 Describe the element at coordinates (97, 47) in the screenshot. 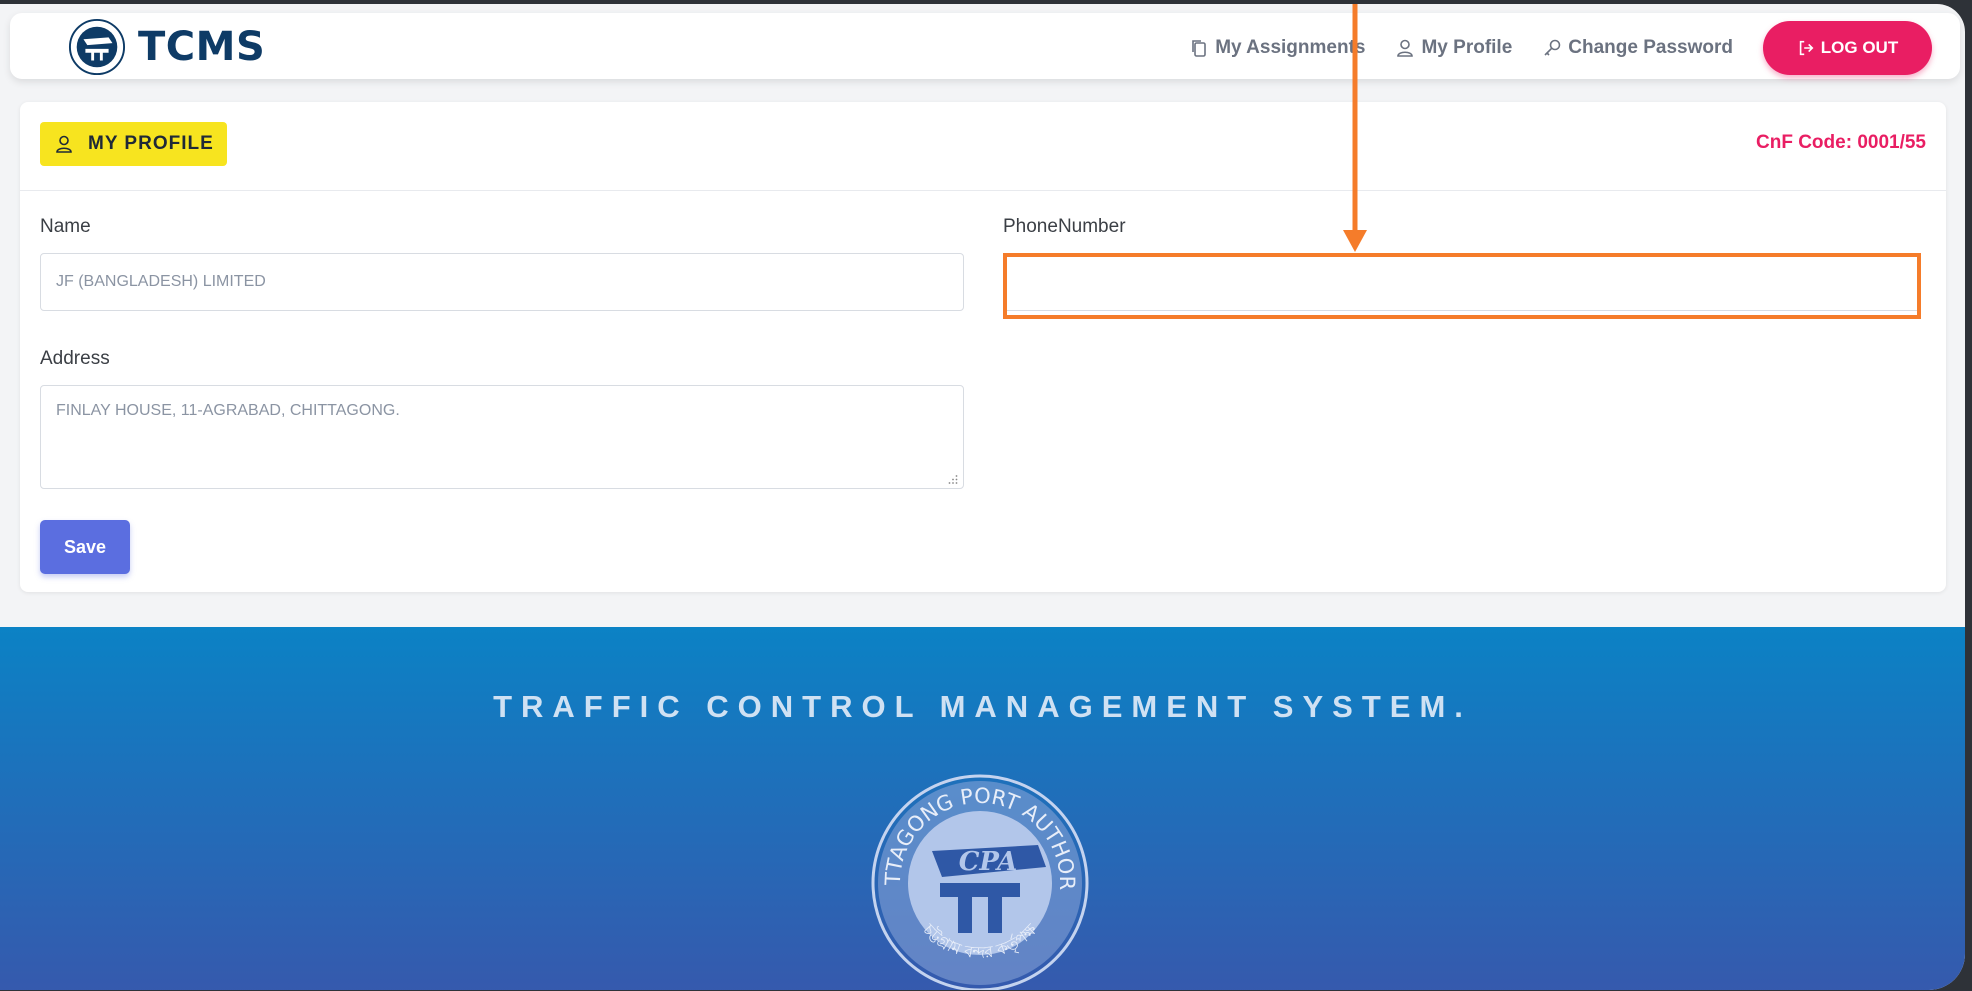

I see `cpa-logo-icon` at that location.